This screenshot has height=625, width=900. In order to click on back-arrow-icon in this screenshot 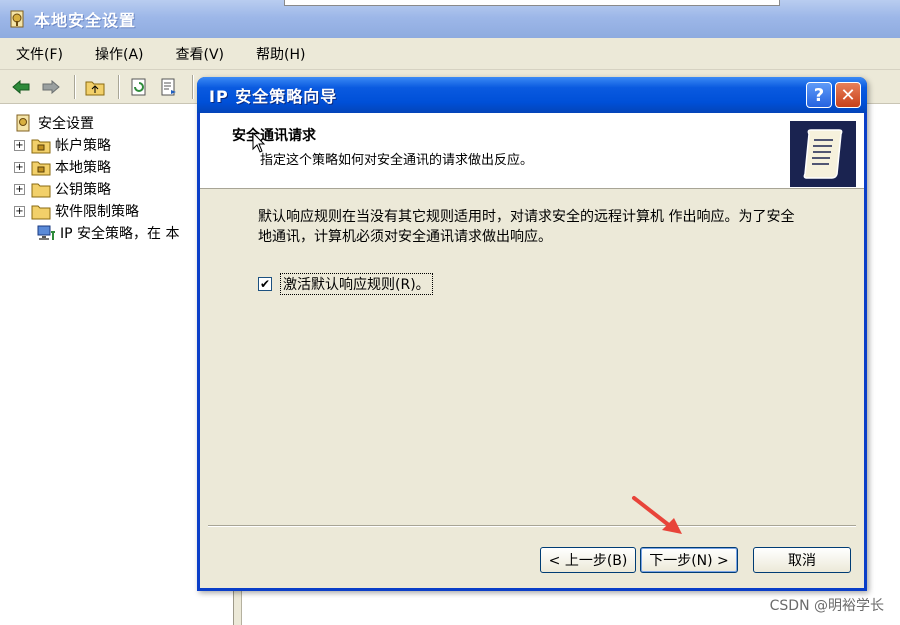, I will do `click(21, 87)`.